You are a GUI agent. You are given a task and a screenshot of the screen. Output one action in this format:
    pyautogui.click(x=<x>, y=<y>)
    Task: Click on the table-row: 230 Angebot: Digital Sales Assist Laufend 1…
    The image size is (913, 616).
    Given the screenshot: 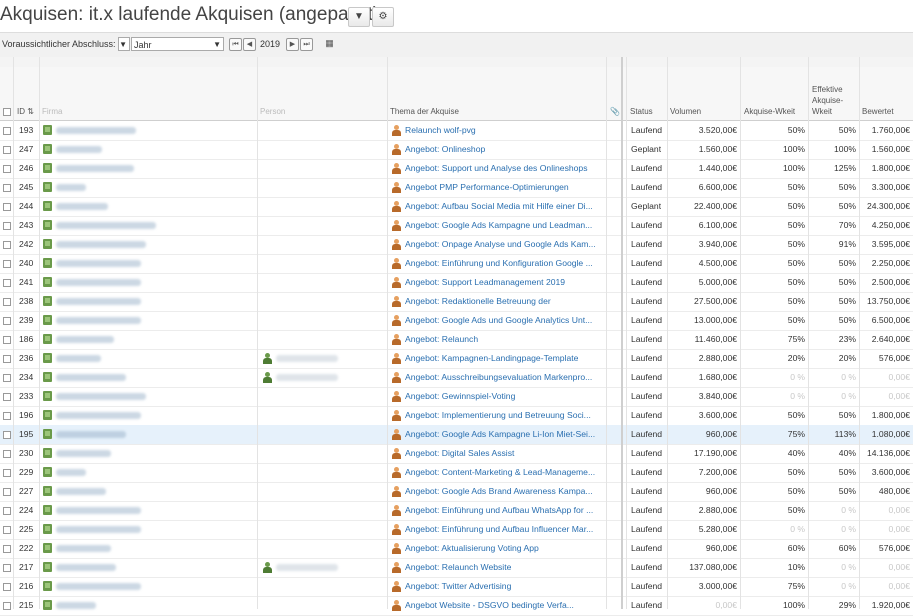 What is the action you would take?
    pyautogui.click(x=456, y=454)
    